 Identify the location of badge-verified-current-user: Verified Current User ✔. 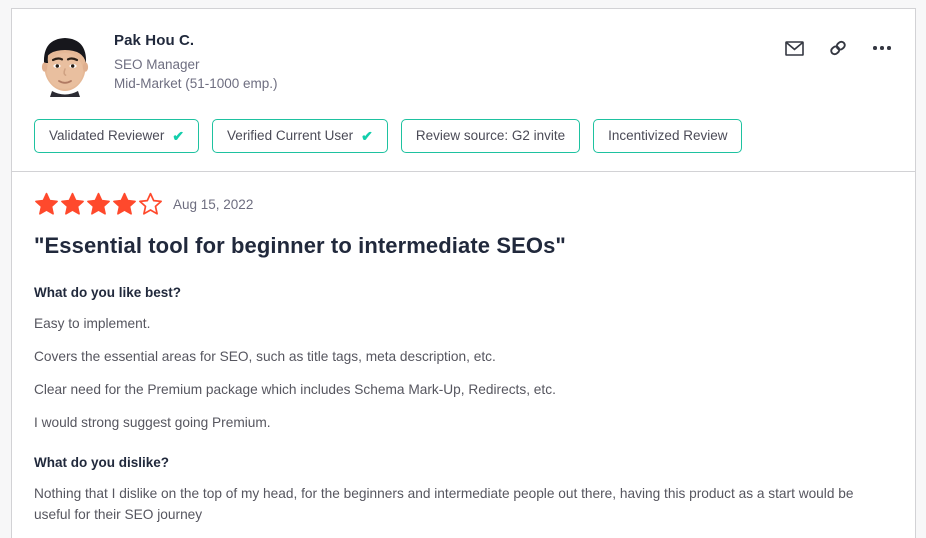
(300, 136).